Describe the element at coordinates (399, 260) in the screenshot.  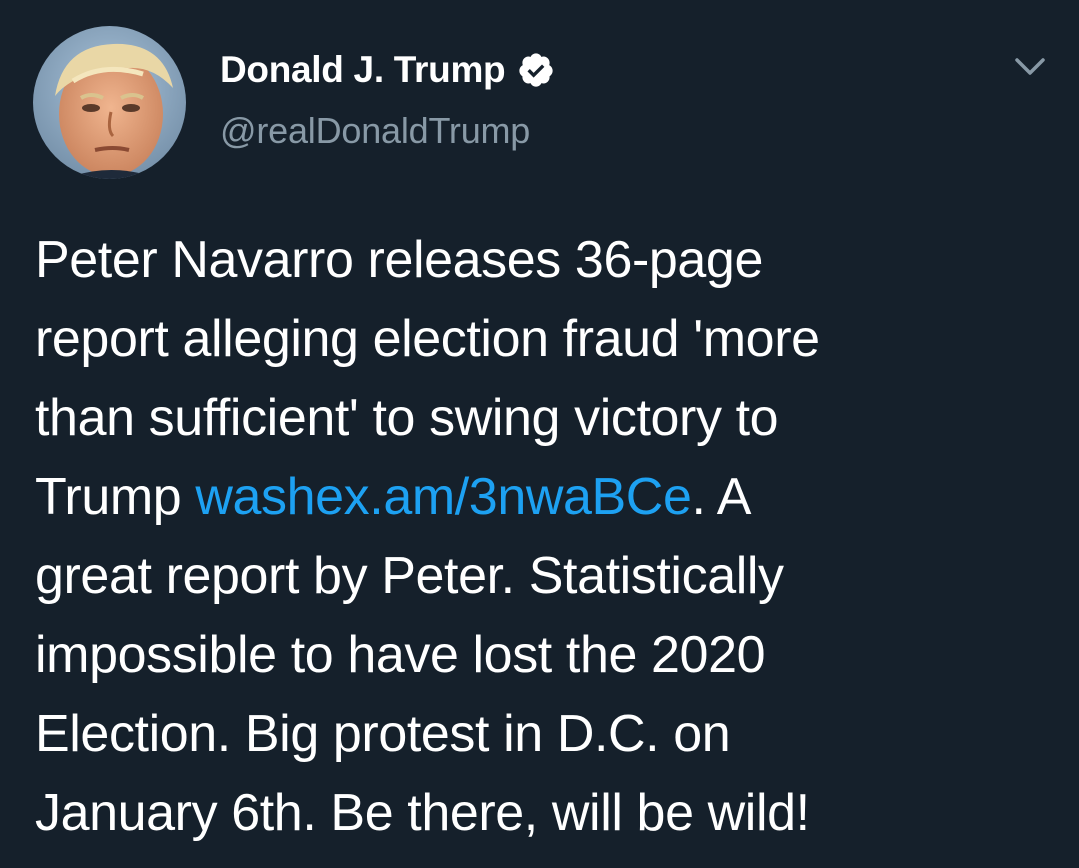
I see `tweet-text-line: Peter Navarro releases 36-page` at that location.